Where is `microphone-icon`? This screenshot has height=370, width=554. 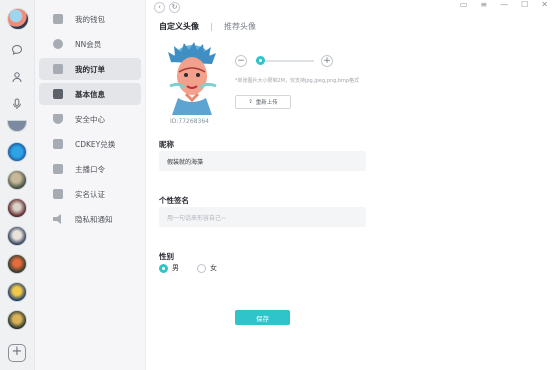 microphone-icon is located at coordinates (17, 104).